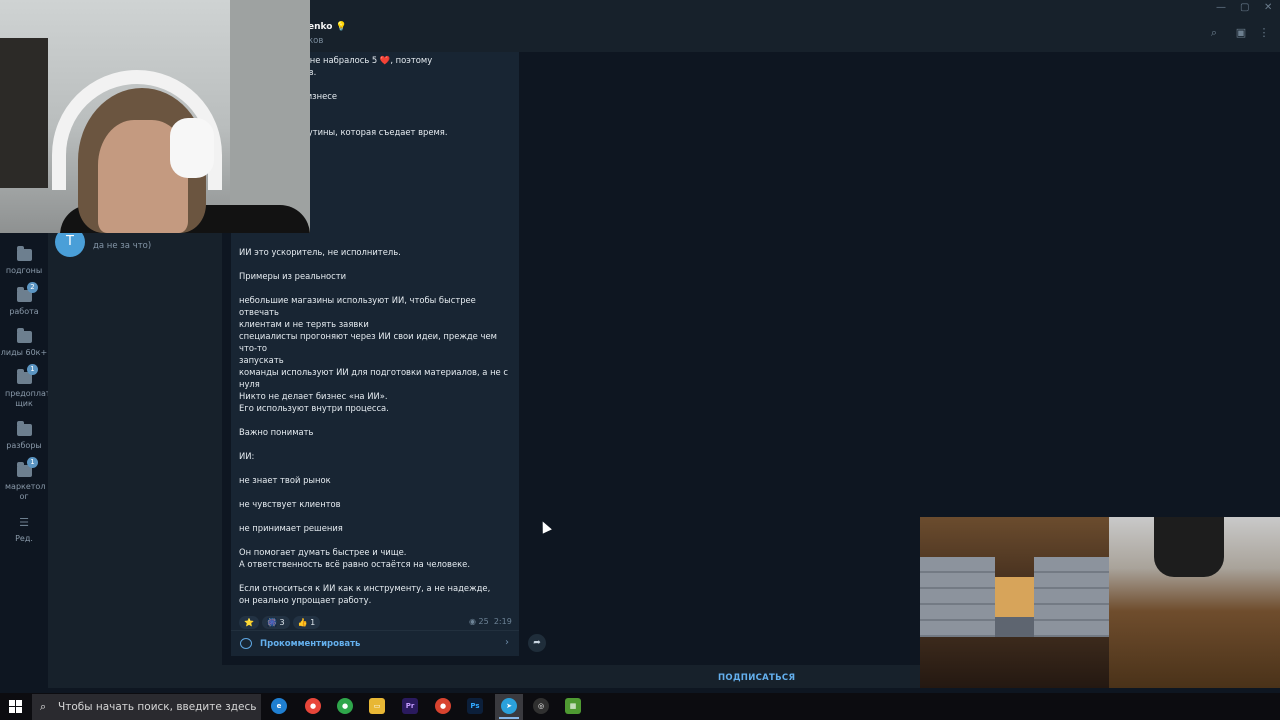  Describe the element at coordinates (249, 622) in the screenshot. I see `reaction-star: ⭐` at that location.